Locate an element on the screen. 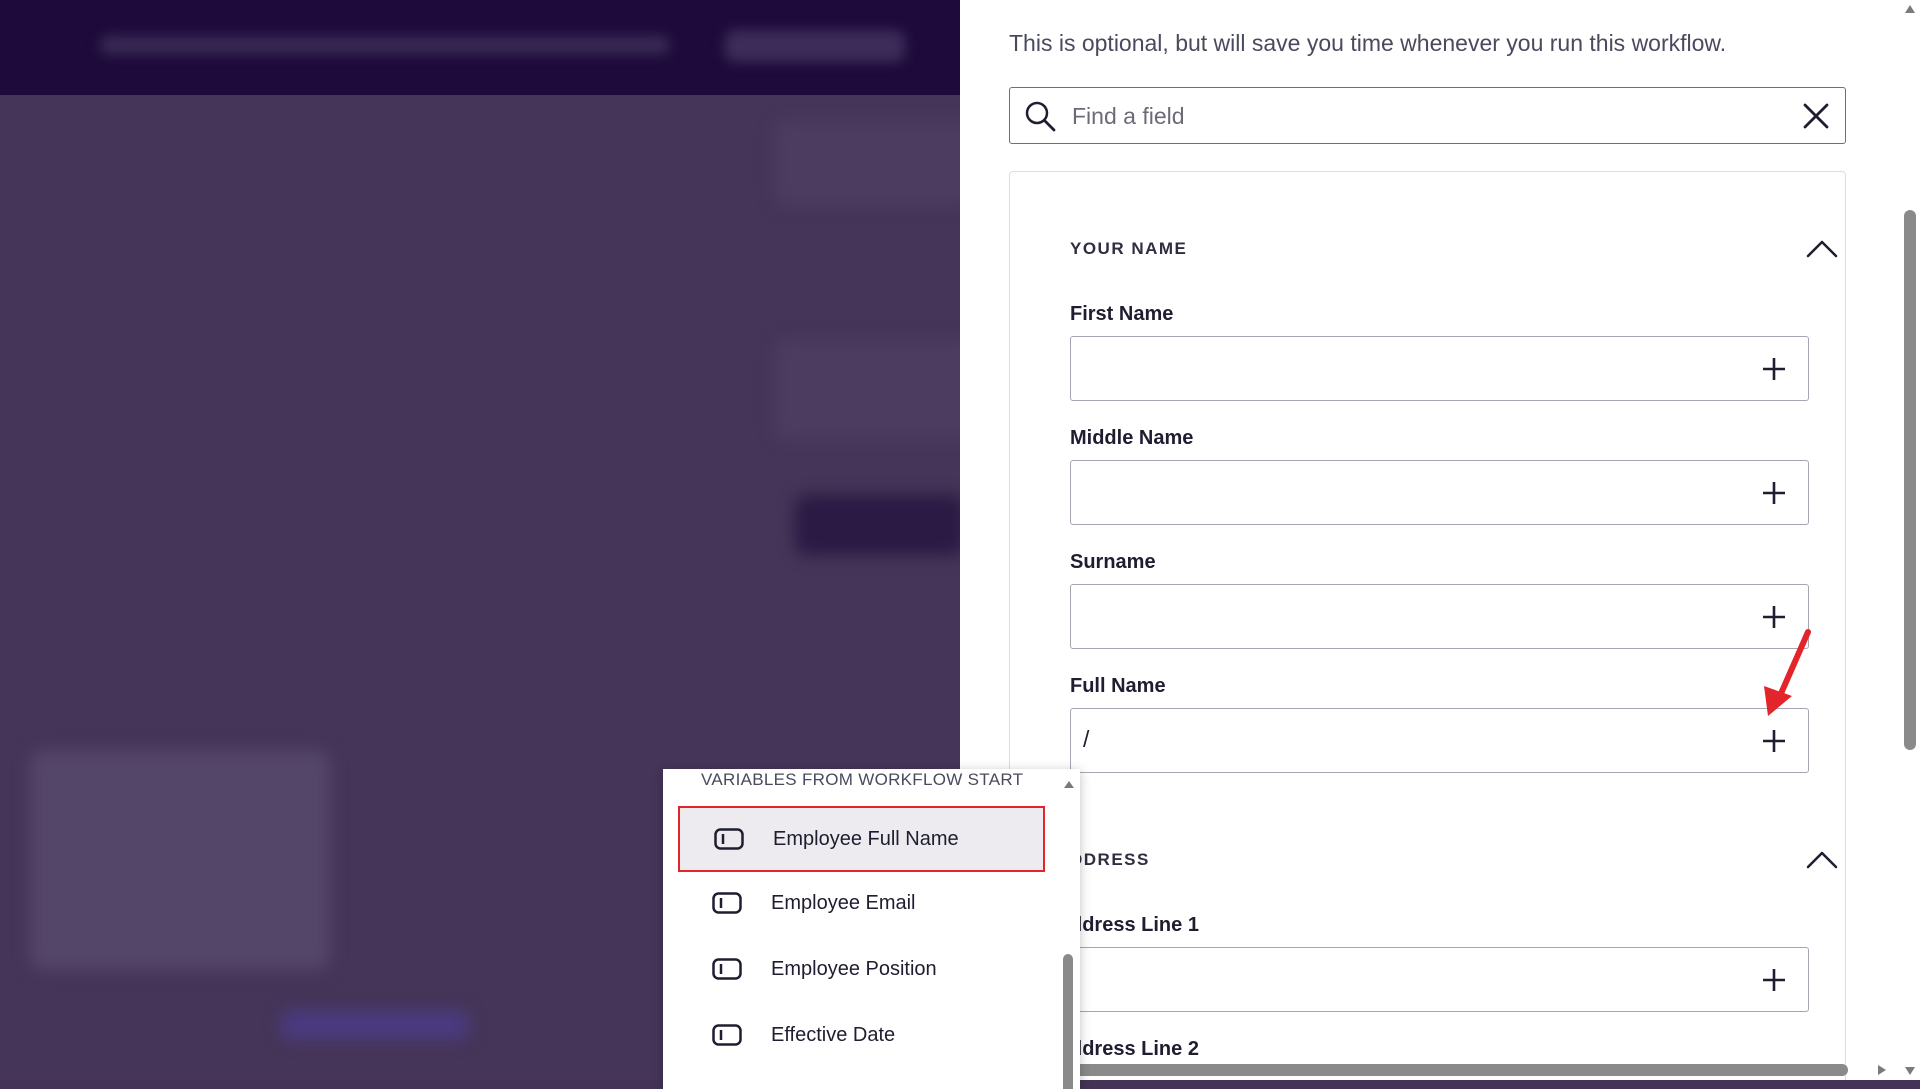 The height and width of the screenshot is (1089, 1920). field-label-surname: Surname is located at coordinates (1113, 562).